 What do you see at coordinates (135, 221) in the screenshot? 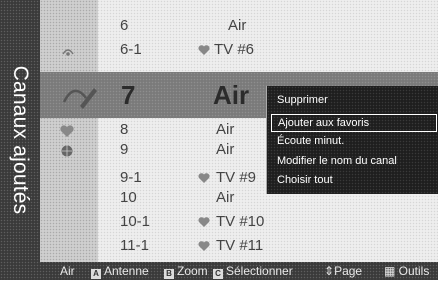
I see `channel-number: 10-1` at bounding box center [135, 221].